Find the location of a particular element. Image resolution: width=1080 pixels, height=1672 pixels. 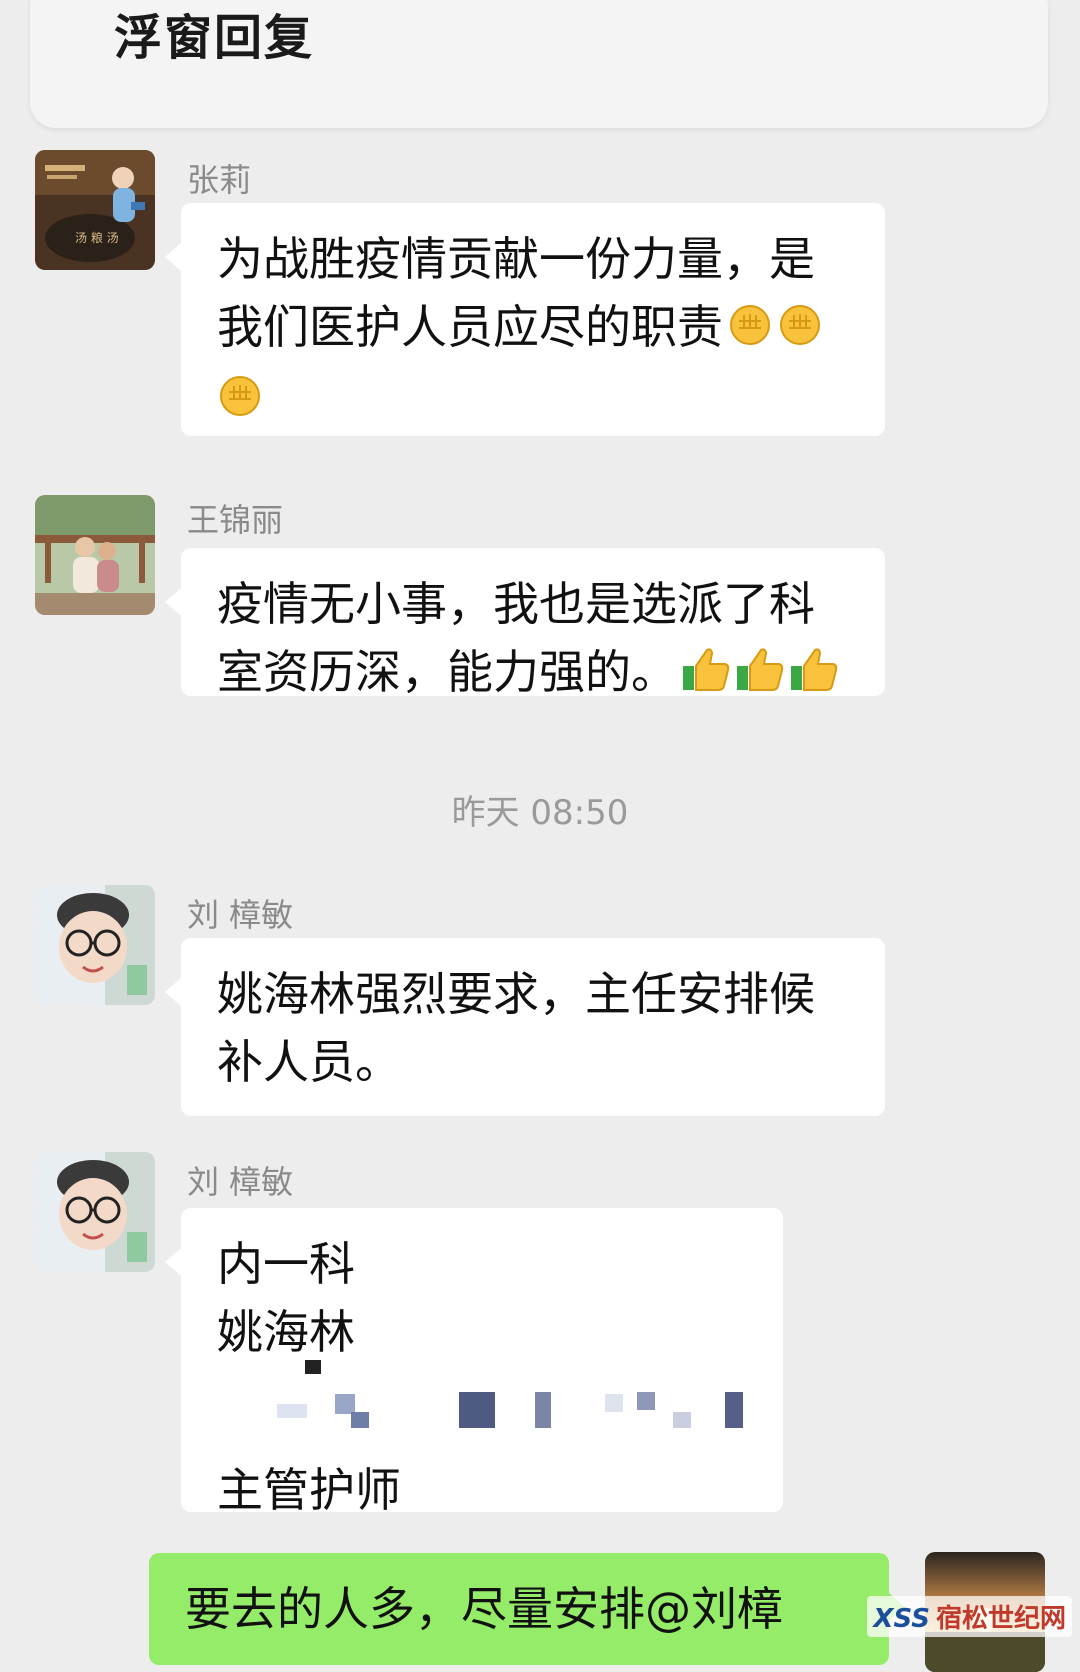

message-bubble-outgoing: 要去的人多，尽量安排@刘樟 is located at coordinates (527, 1609).